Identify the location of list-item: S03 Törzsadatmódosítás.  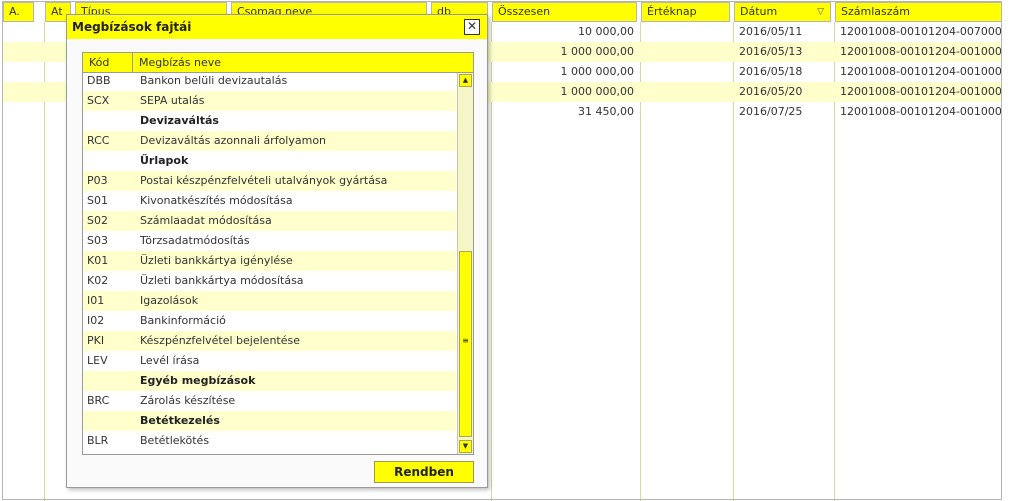
(269, 241).